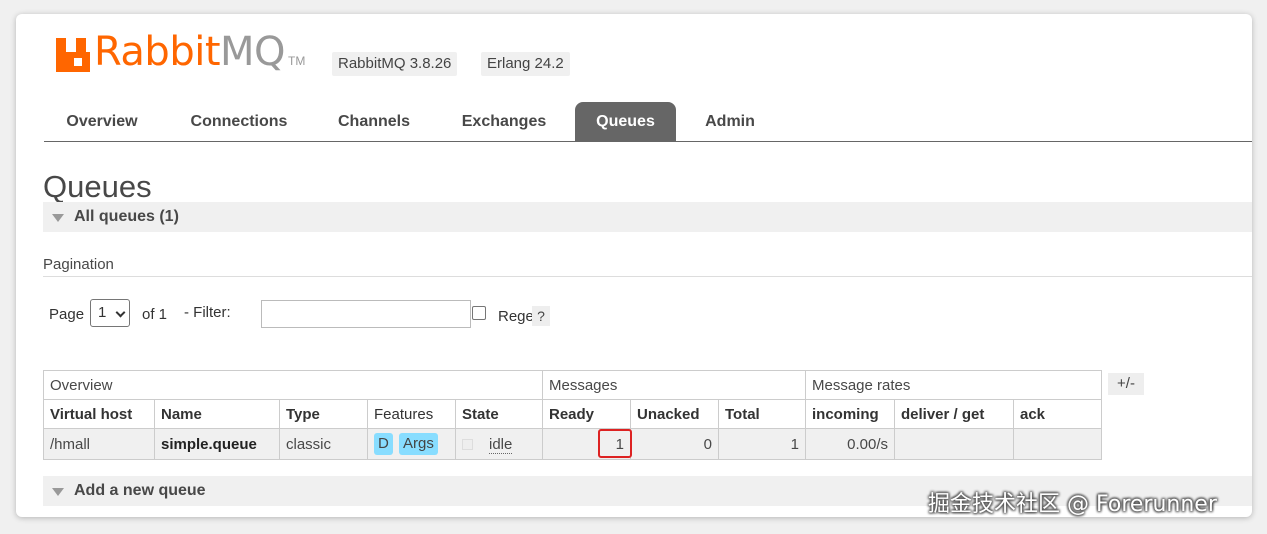 The height and width of the screenshot is (534, 1267). I want to click on page-select-value: 1, so click(102, 312).